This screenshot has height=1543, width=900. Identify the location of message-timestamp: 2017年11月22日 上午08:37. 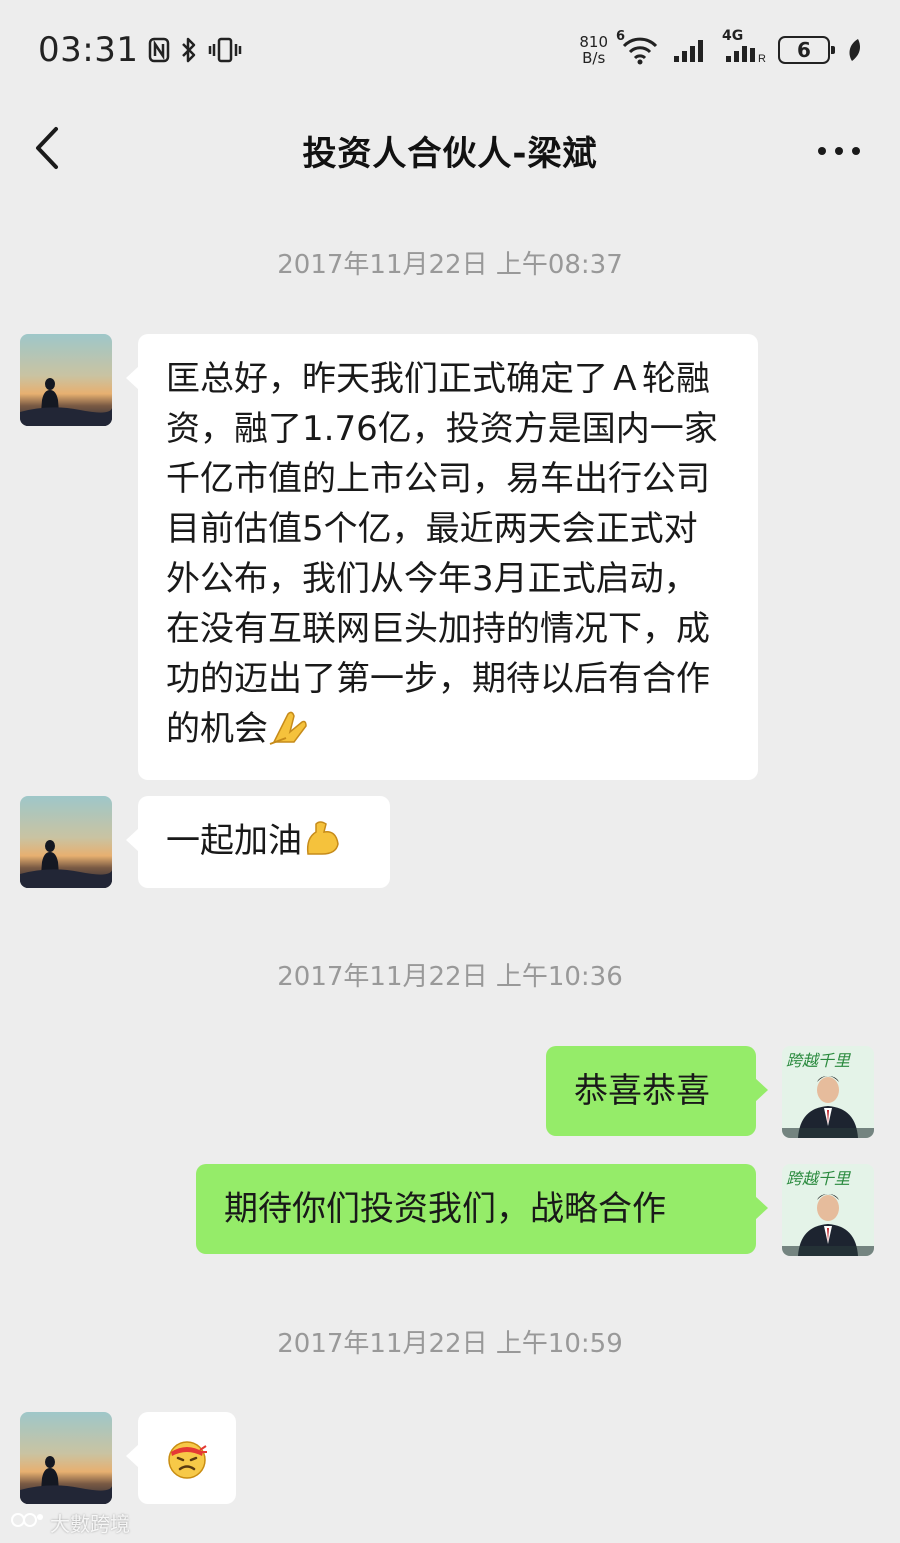
(450, 265).